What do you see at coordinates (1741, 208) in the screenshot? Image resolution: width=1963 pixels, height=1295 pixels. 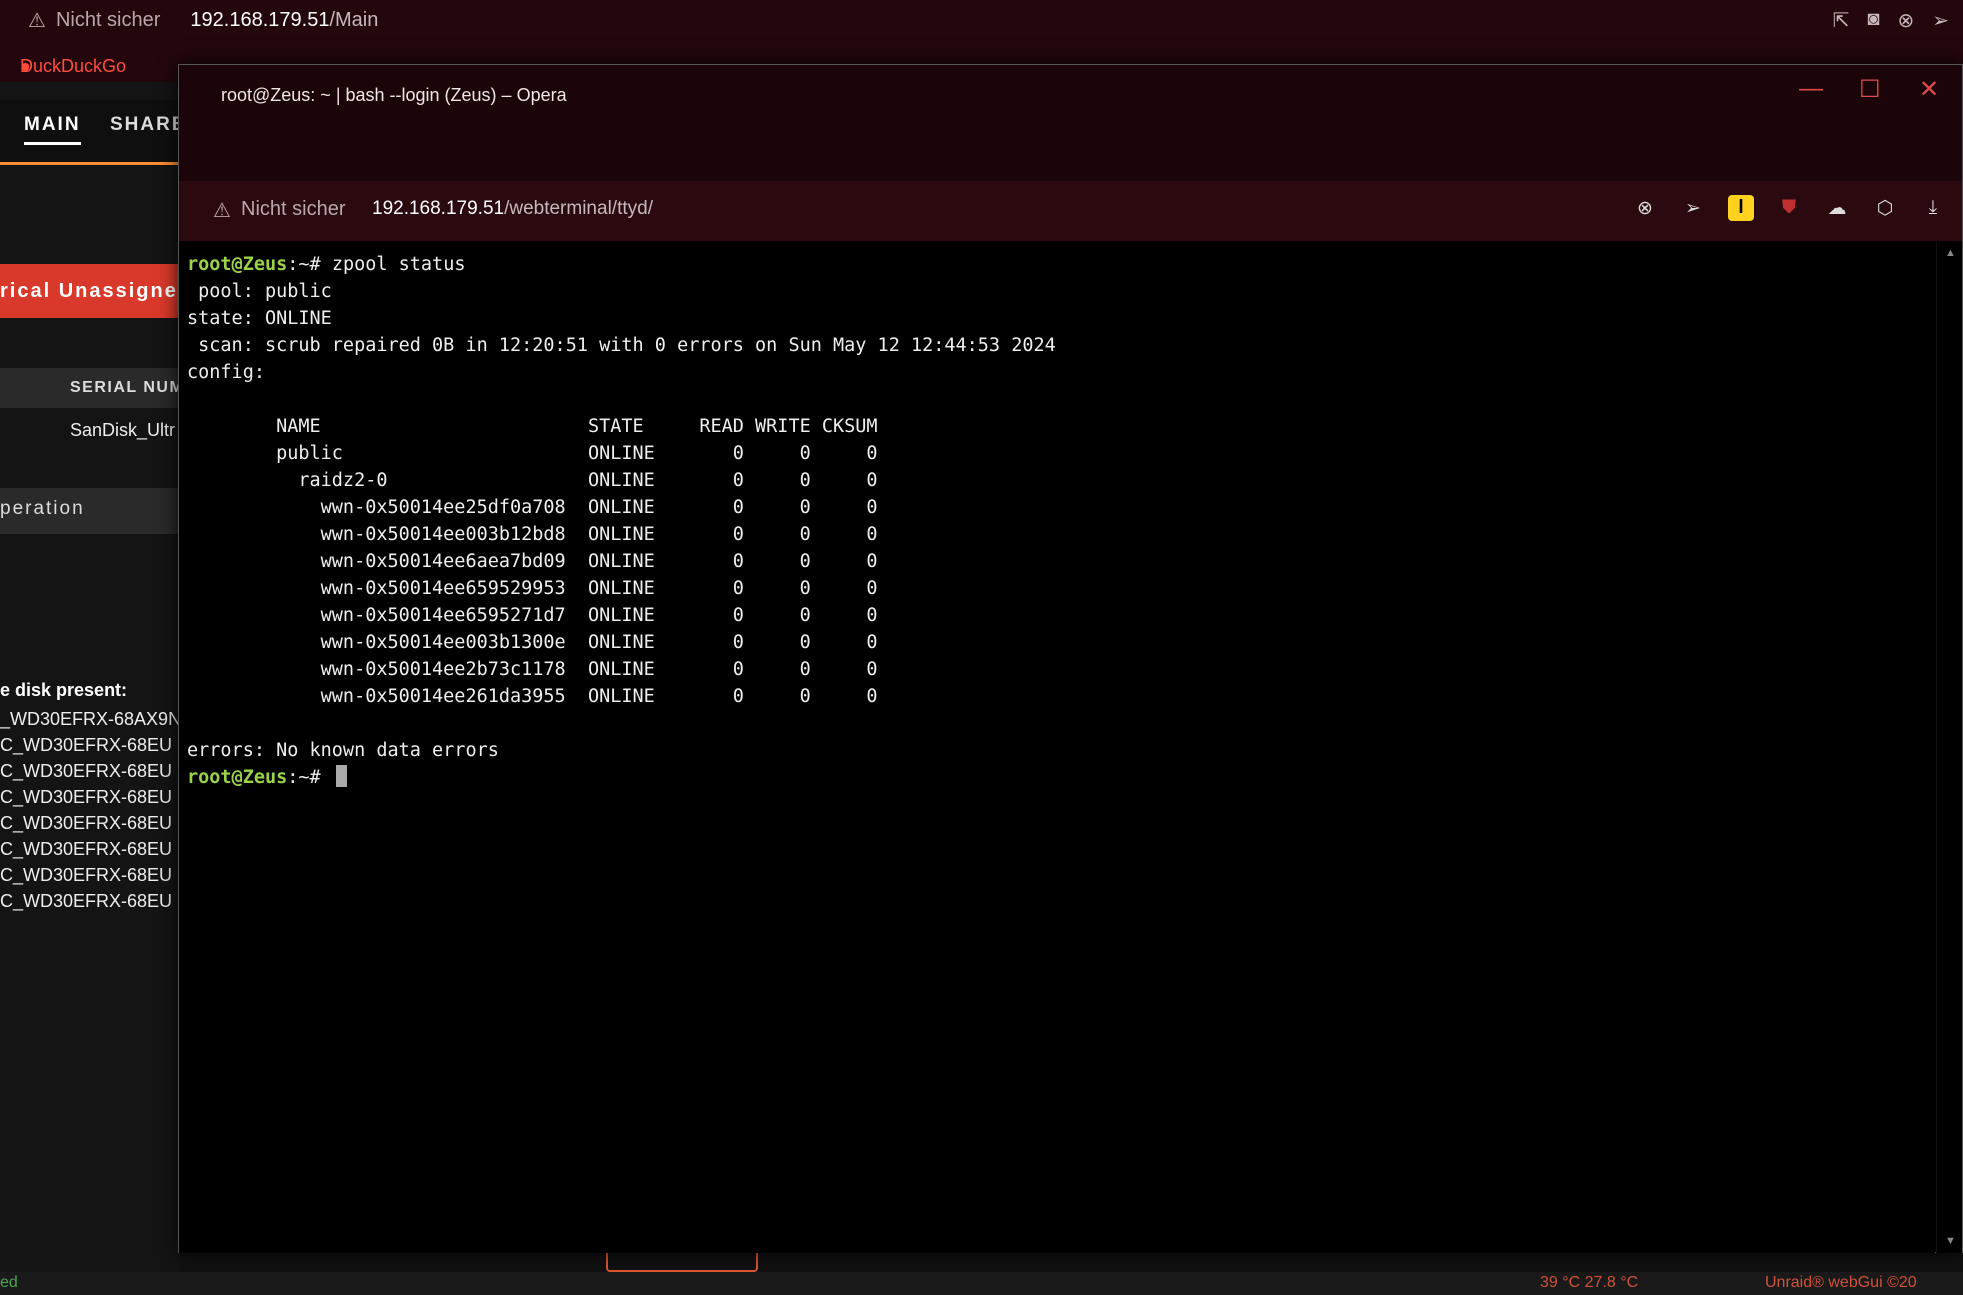 I see `extension-l-icon: l` at bounding box center [1741, 208].